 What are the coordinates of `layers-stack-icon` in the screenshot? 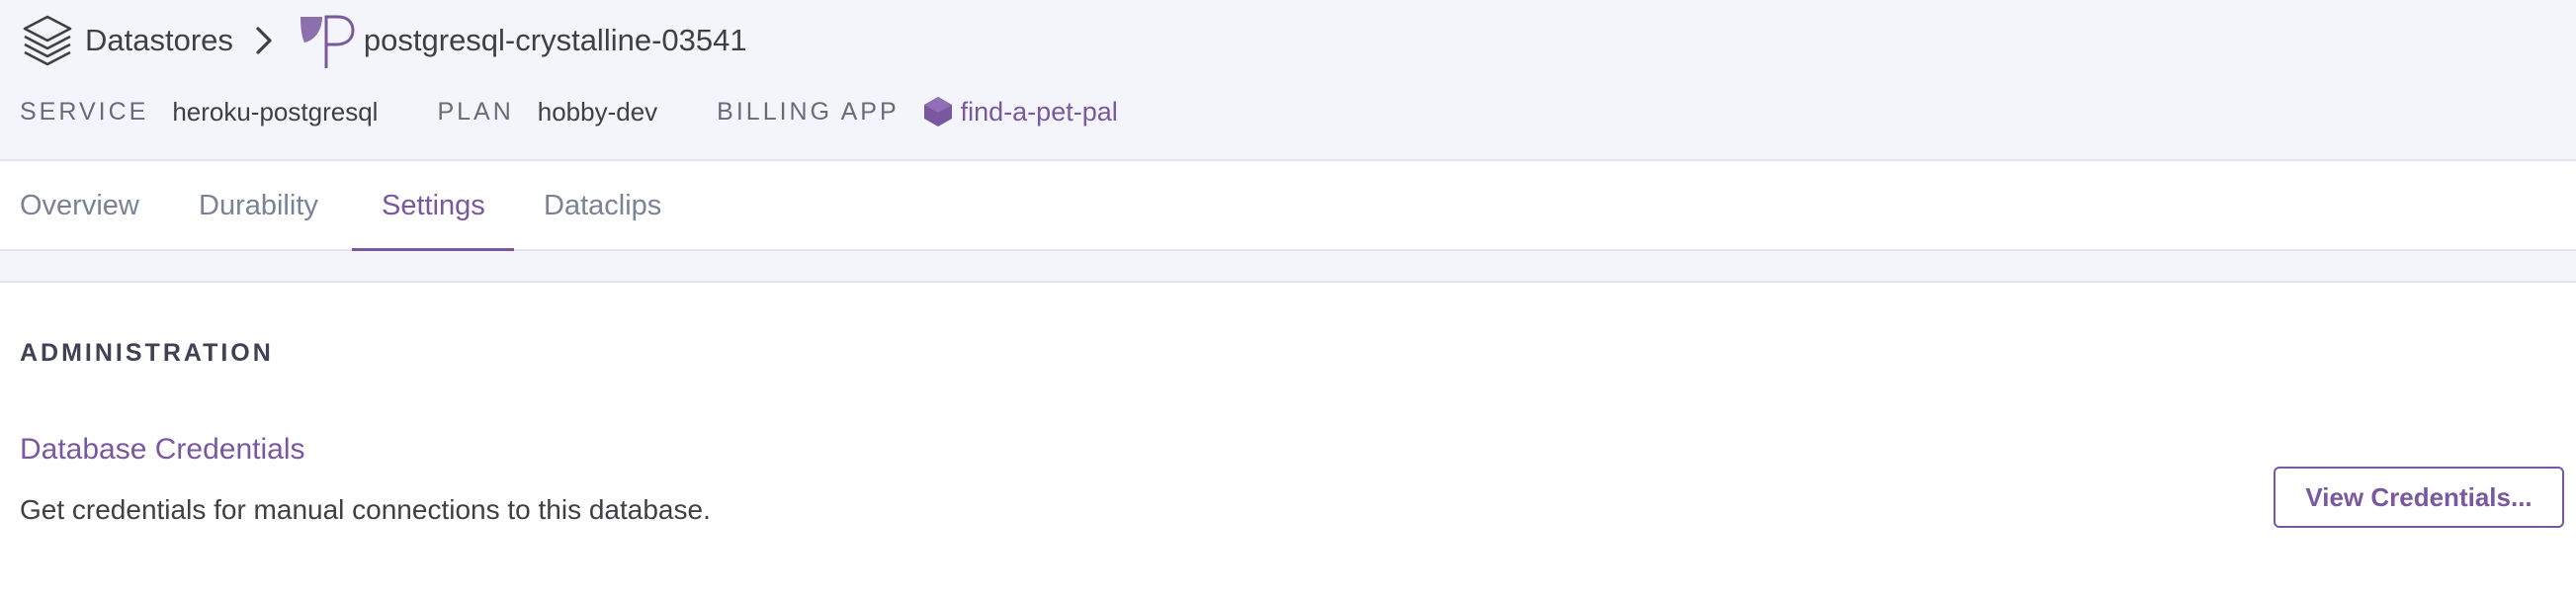 It's located at (47, 40).